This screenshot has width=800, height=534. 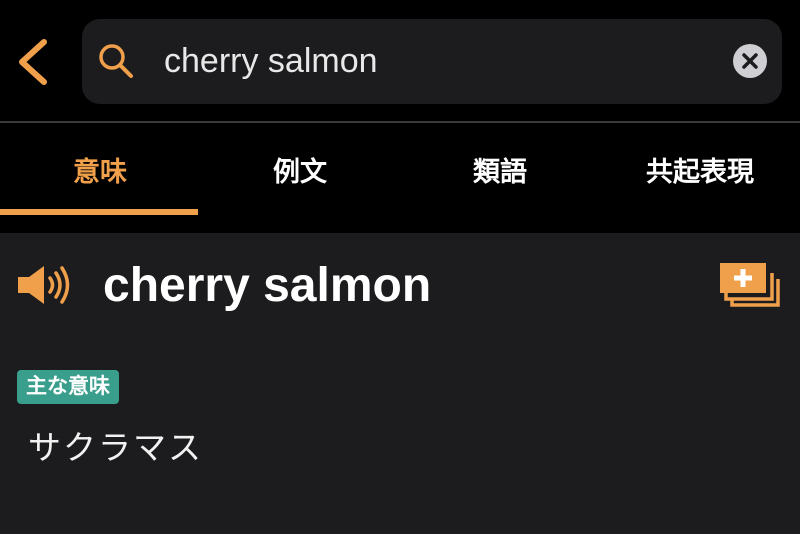 What do you see at coordinates (300, 169) in the screenshot?
I see `tab-examples: 例文` at bounding box center [300, 169].